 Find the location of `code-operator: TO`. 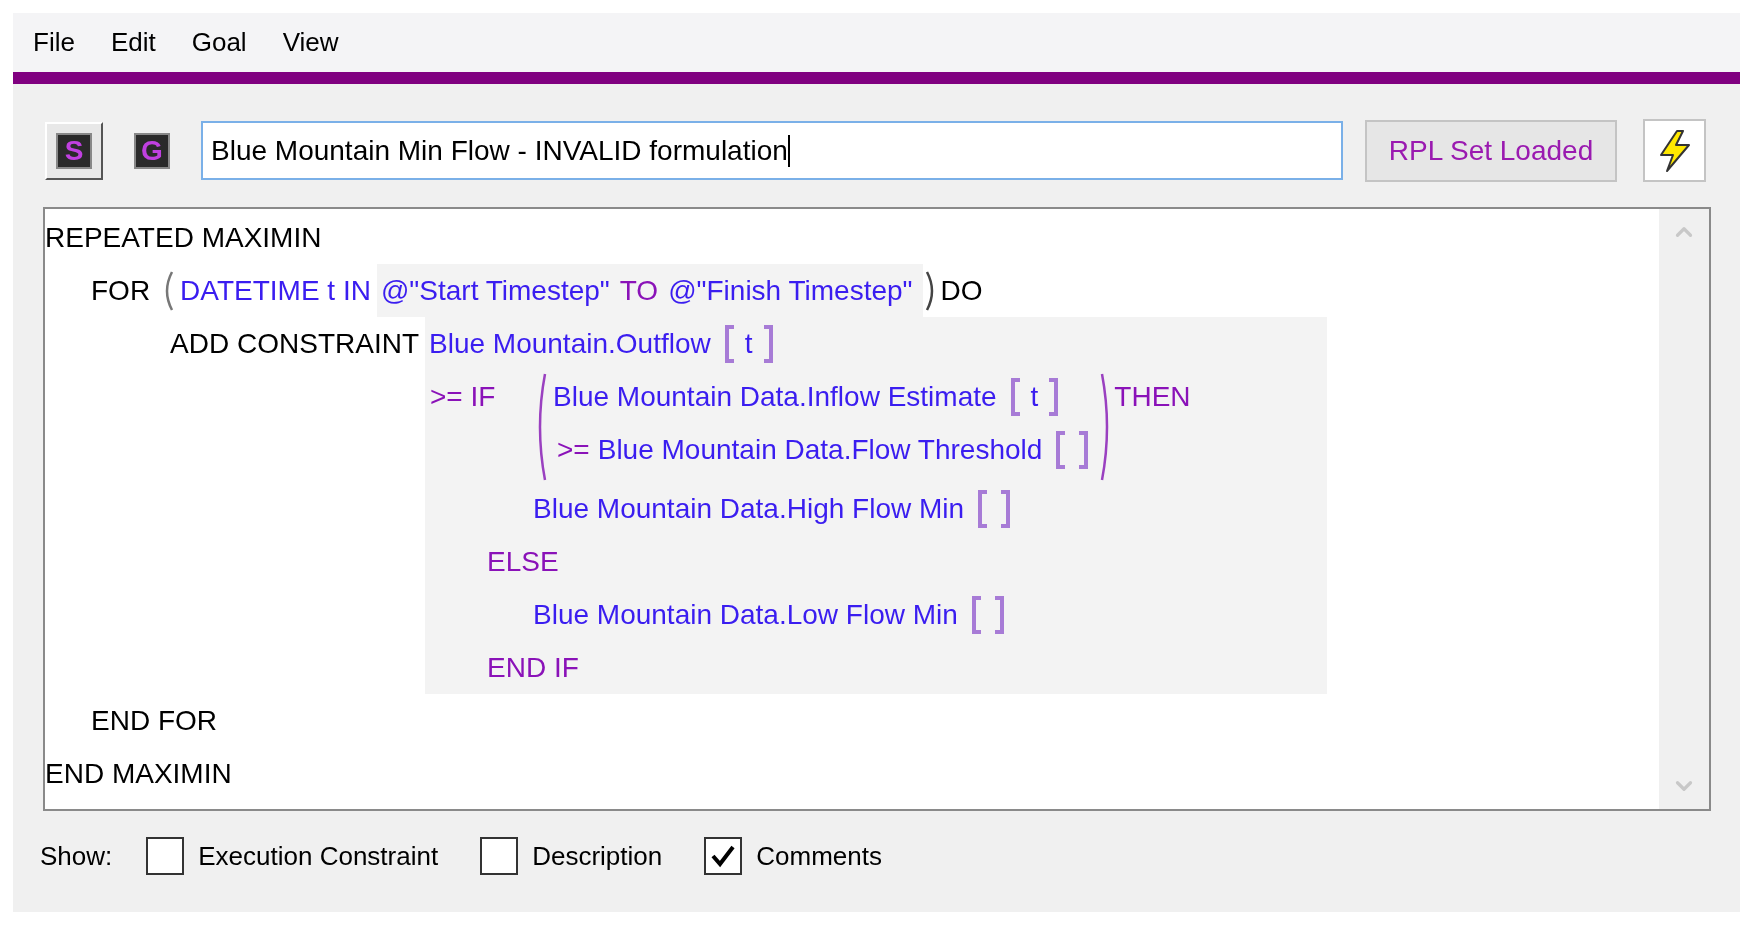

code-operator: TO is located at coordinates (639, 290).